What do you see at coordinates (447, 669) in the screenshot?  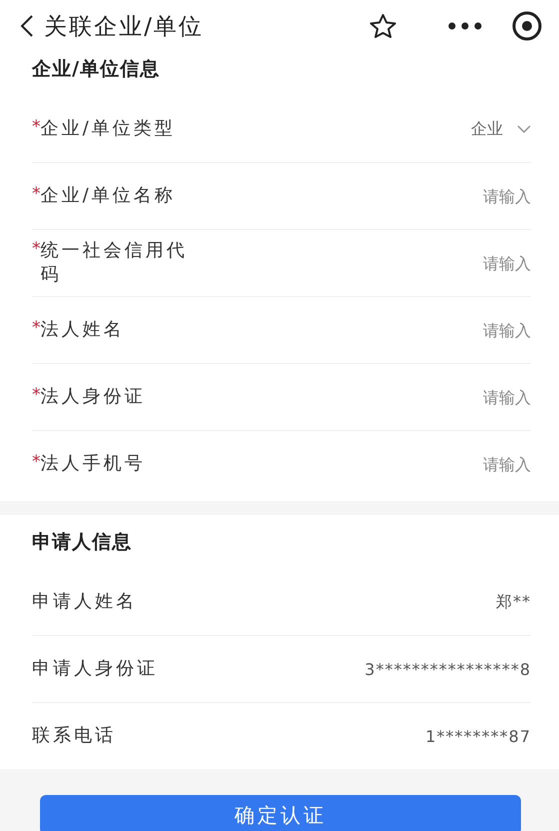 I see `field-value: 3****************8` at bounding box center [447, 669].